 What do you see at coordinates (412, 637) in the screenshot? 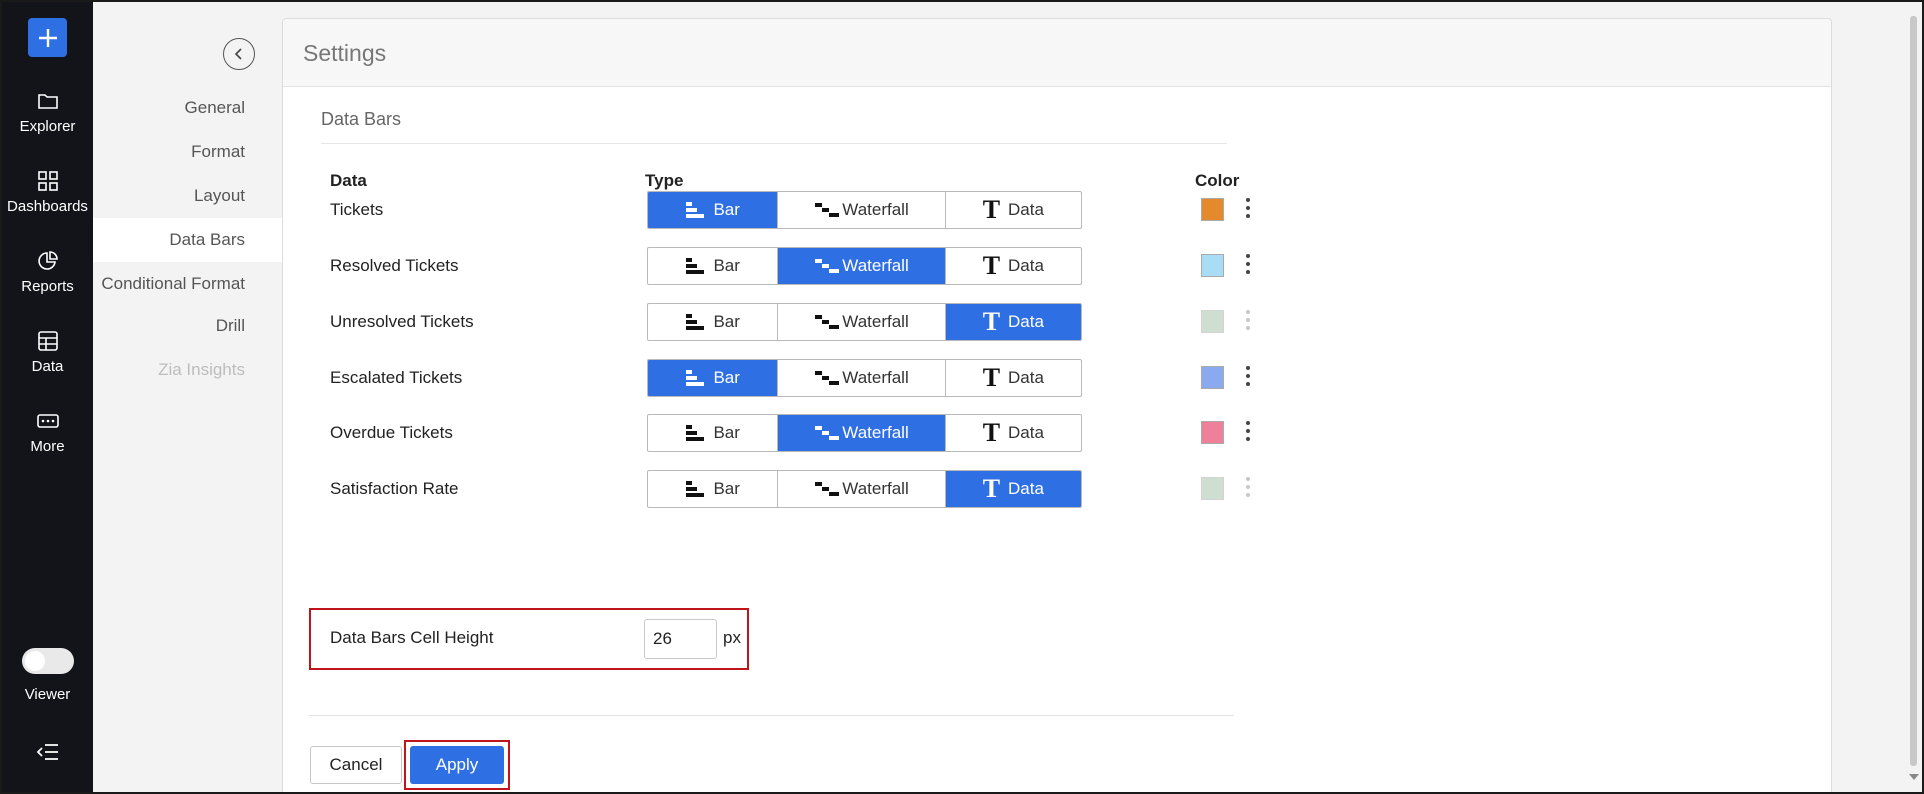
I see `cell-height-label: Data Bars Cell Height` at bounding box center [412, 637].